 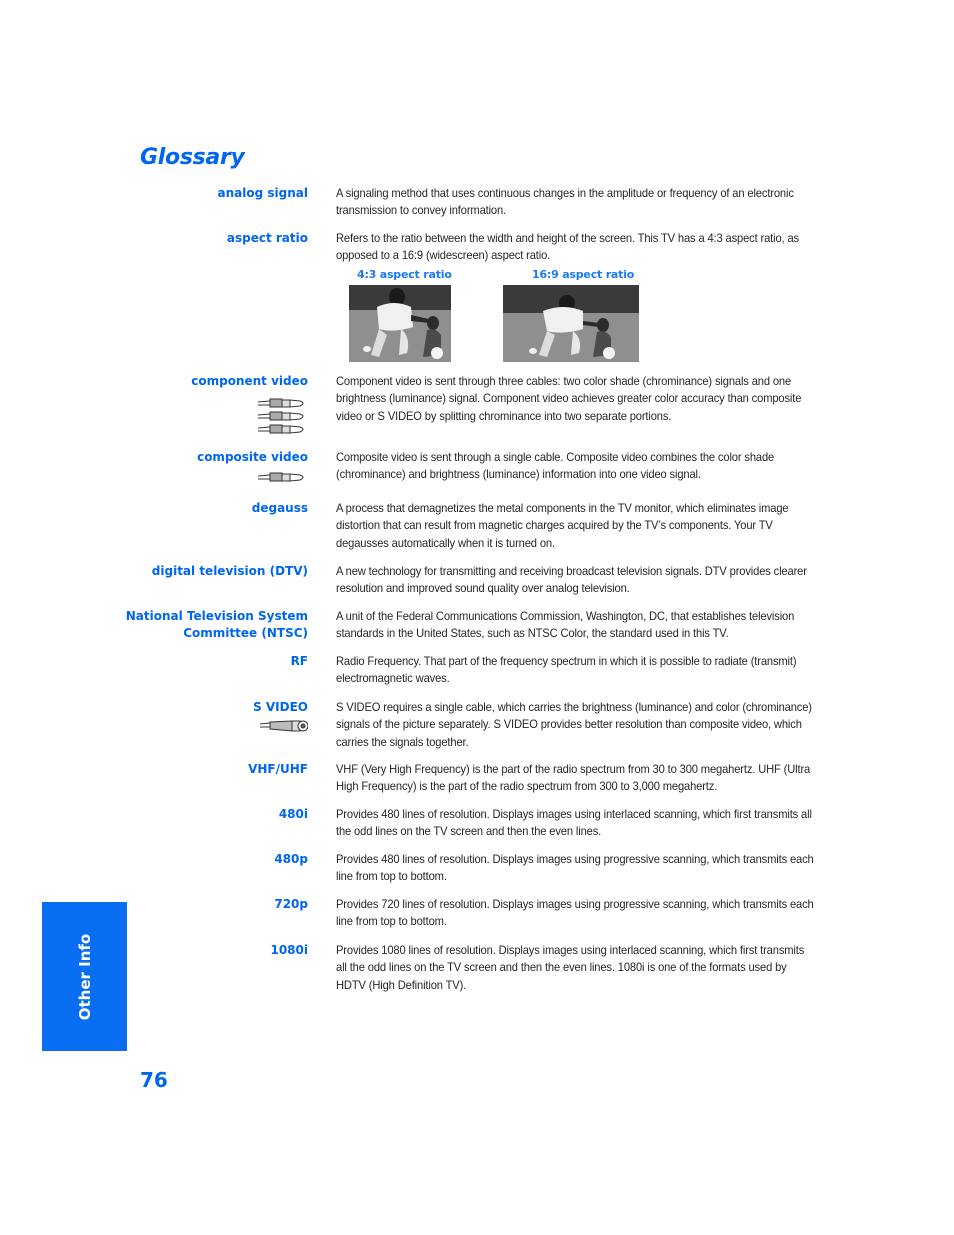 I want to click on glossary-term: RF, so click(x=299, y=661).